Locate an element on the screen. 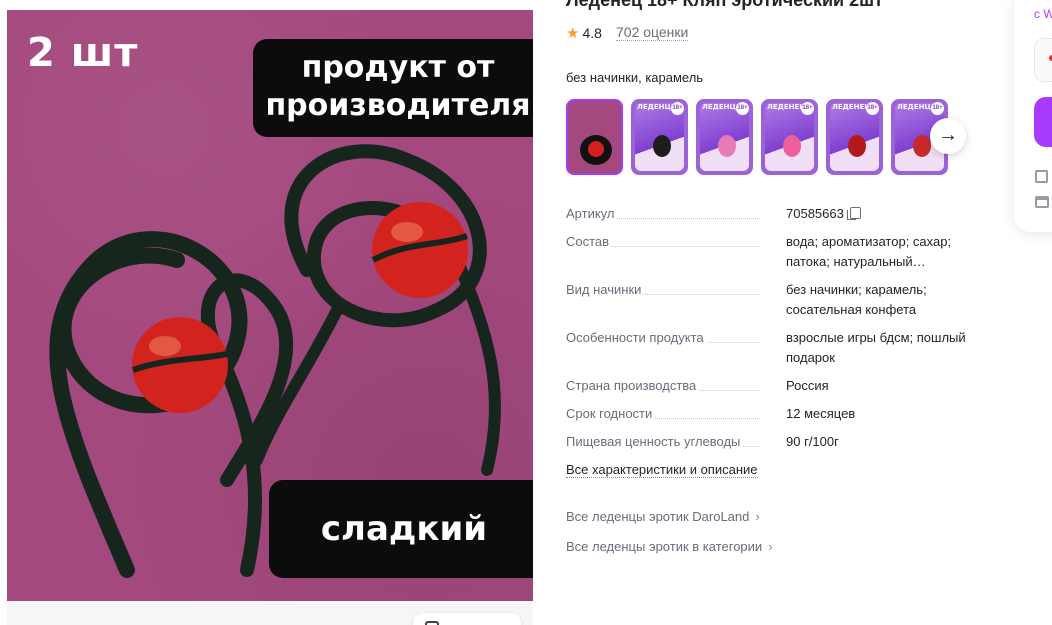 This screenshot has width=1052, height=625. spec-key-label: Артикул is located at coordinates (591, 213).